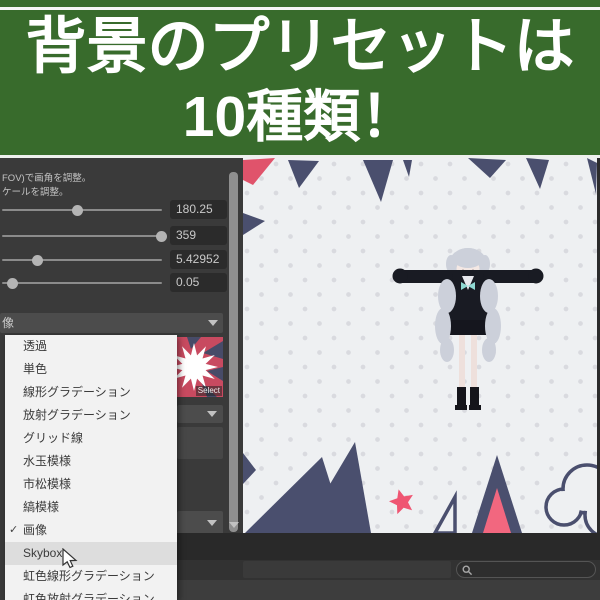 Image resolution: width=600 pixels, height=600 pixels. What do you see at coordinates (70, 558) in the screenshot?
I see `mouse-cursor-icon` at bounding box center [70, 558].